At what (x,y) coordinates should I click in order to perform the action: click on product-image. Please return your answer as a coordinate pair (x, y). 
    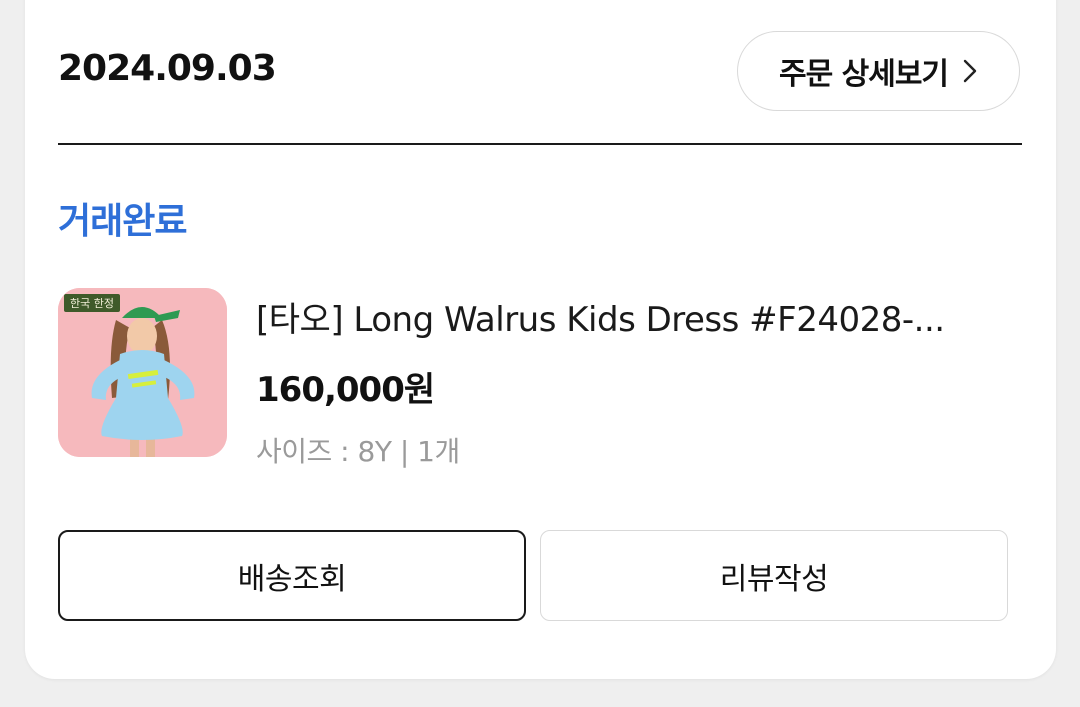
    Looking at the image, I should click on (142, 372).